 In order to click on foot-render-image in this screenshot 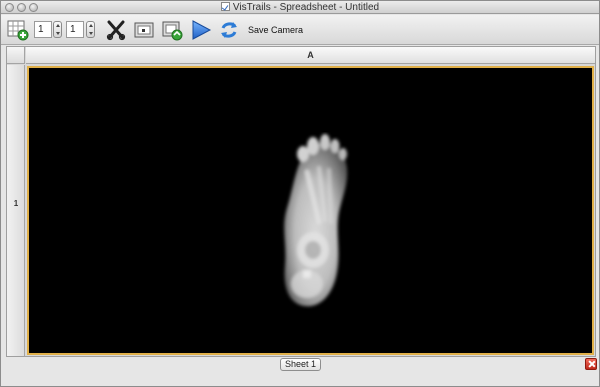, I will do `click(316, 220)`.